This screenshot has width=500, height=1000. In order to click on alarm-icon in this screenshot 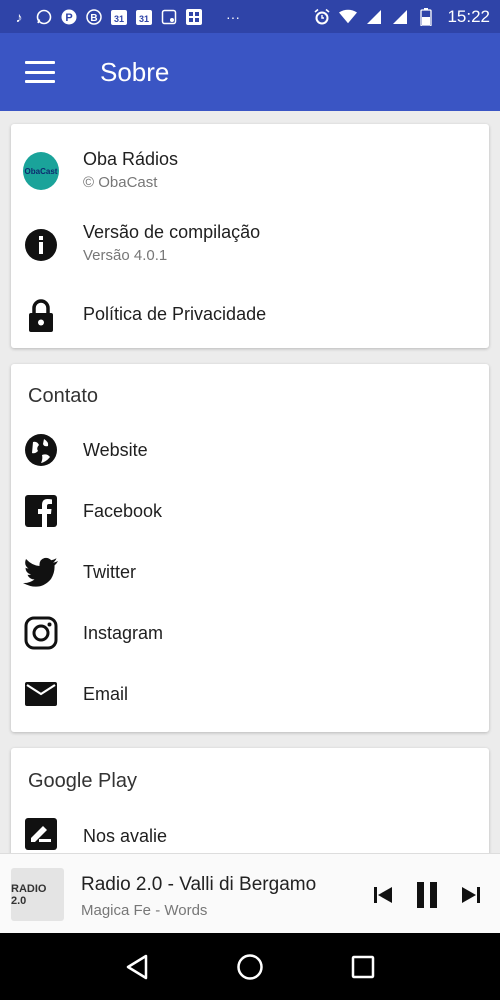, I will do `click(322, 17)`.